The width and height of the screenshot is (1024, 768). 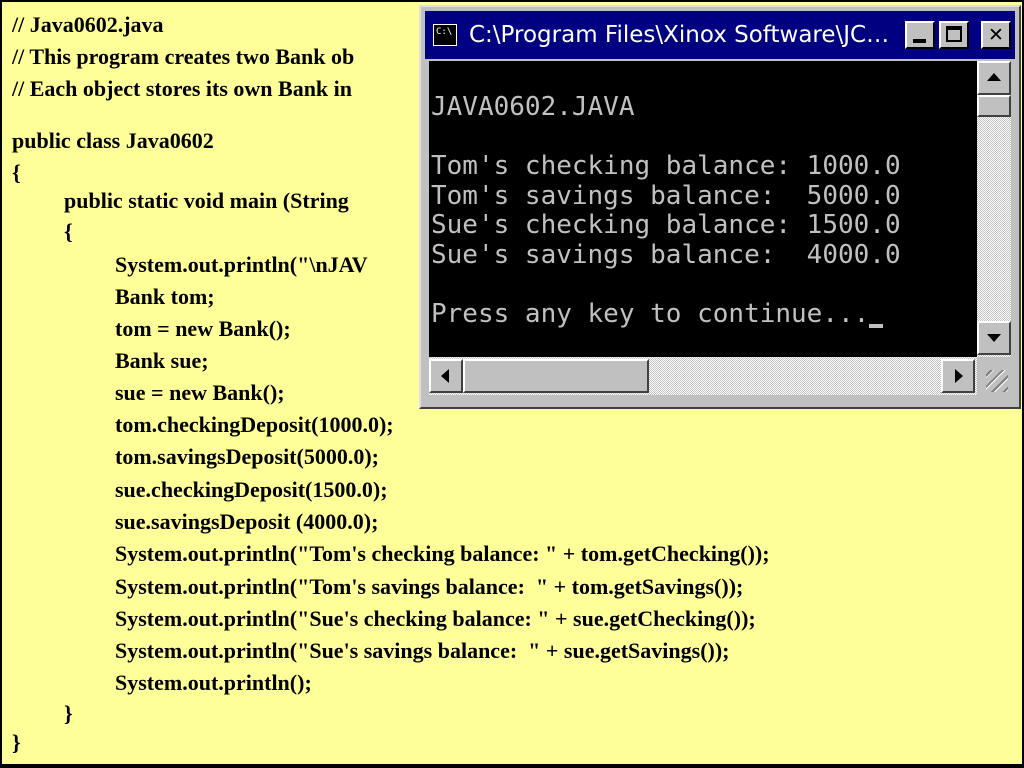 What do you see at coordinates (920, 35) in the screenshot?
I see `minimize-button` at bounding box center [920, 35].